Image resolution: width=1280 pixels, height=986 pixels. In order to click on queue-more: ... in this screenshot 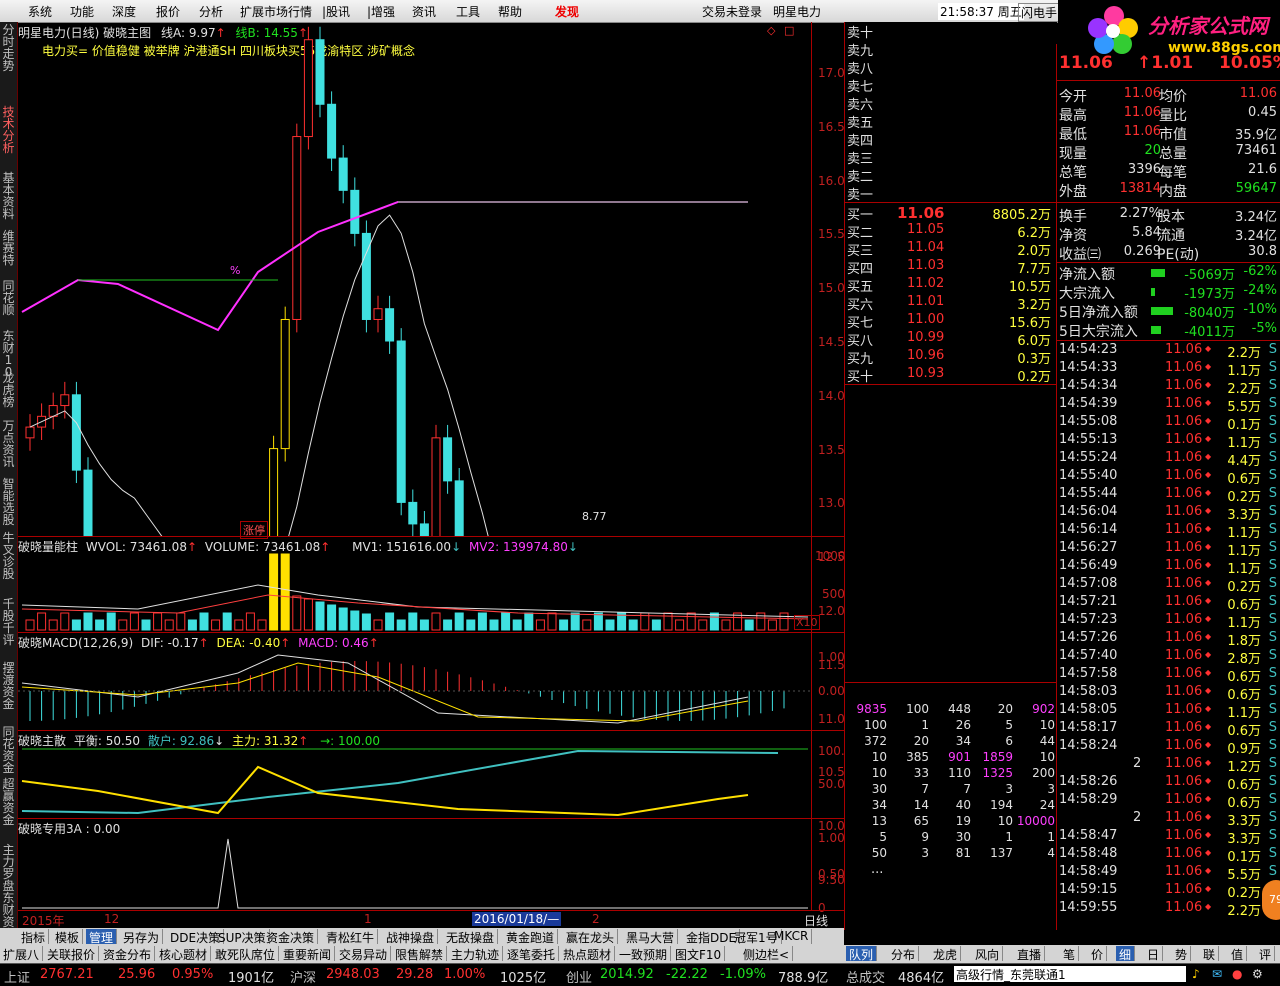, I will do `click(877, 869)`.